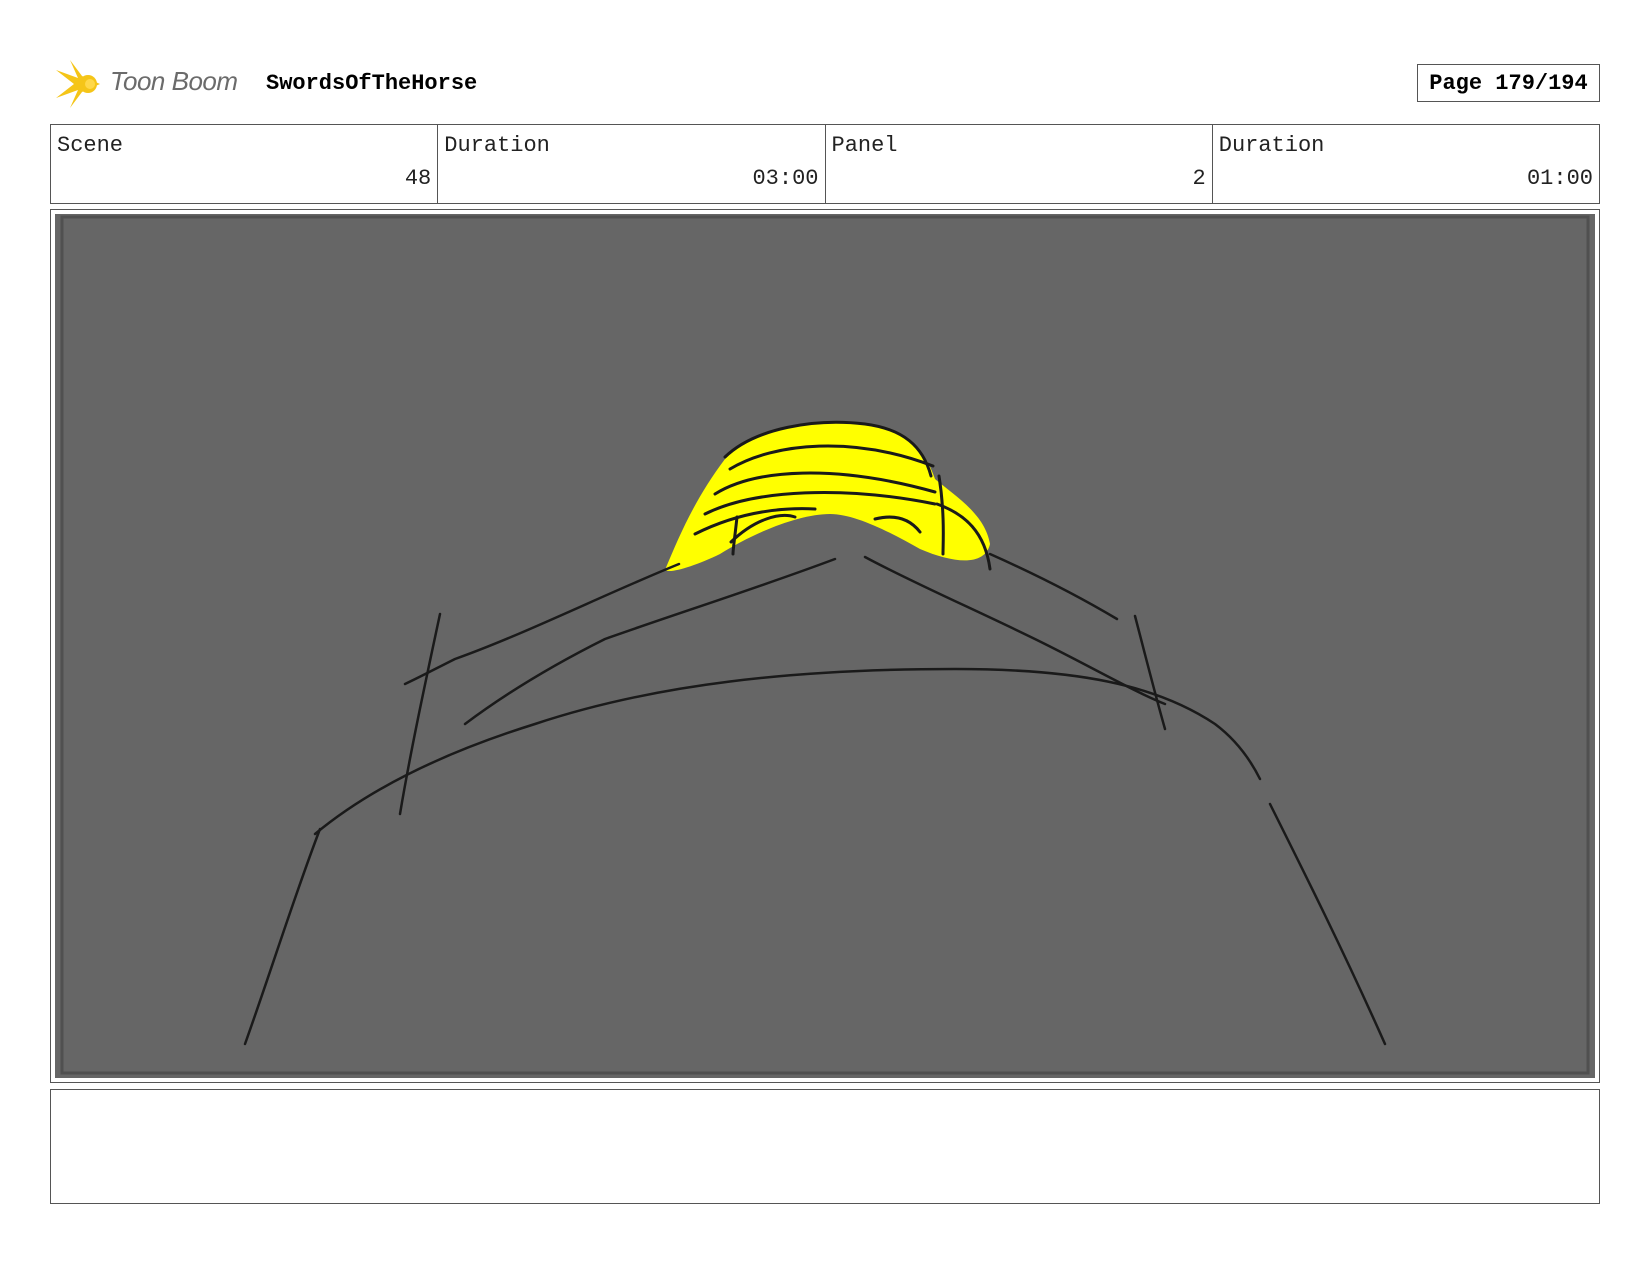 This screenshot has height=1275, width=1650. I want to click on project-title: SwordsOfTheHorse, so click(372, 83).